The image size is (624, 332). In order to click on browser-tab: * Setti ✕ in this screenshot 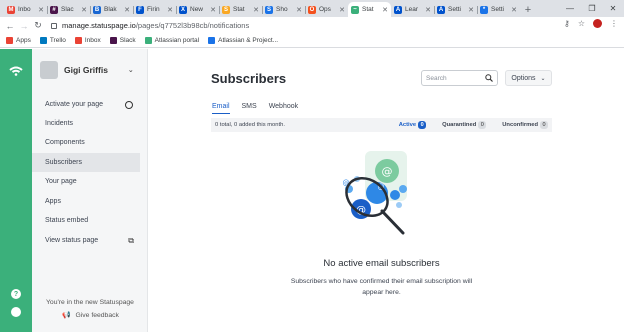, I will do `click(498, 9)`.